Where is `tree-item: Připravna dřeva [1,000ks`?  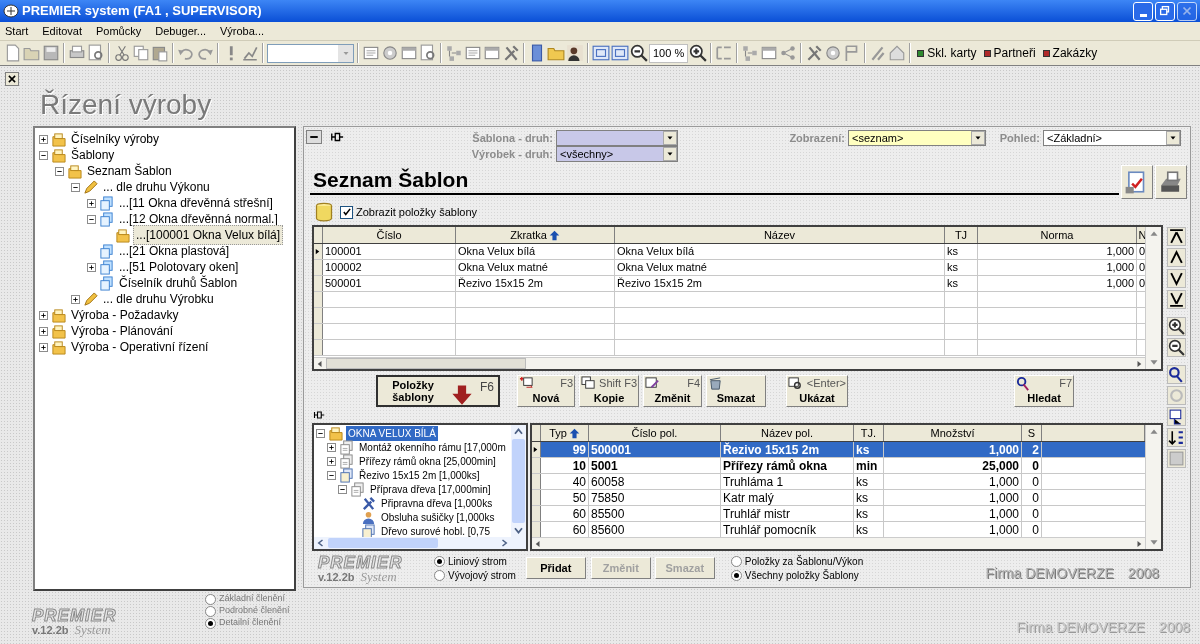 tree-item: Připravna dřeva [1,000ks is located at coordinates (437, 503).